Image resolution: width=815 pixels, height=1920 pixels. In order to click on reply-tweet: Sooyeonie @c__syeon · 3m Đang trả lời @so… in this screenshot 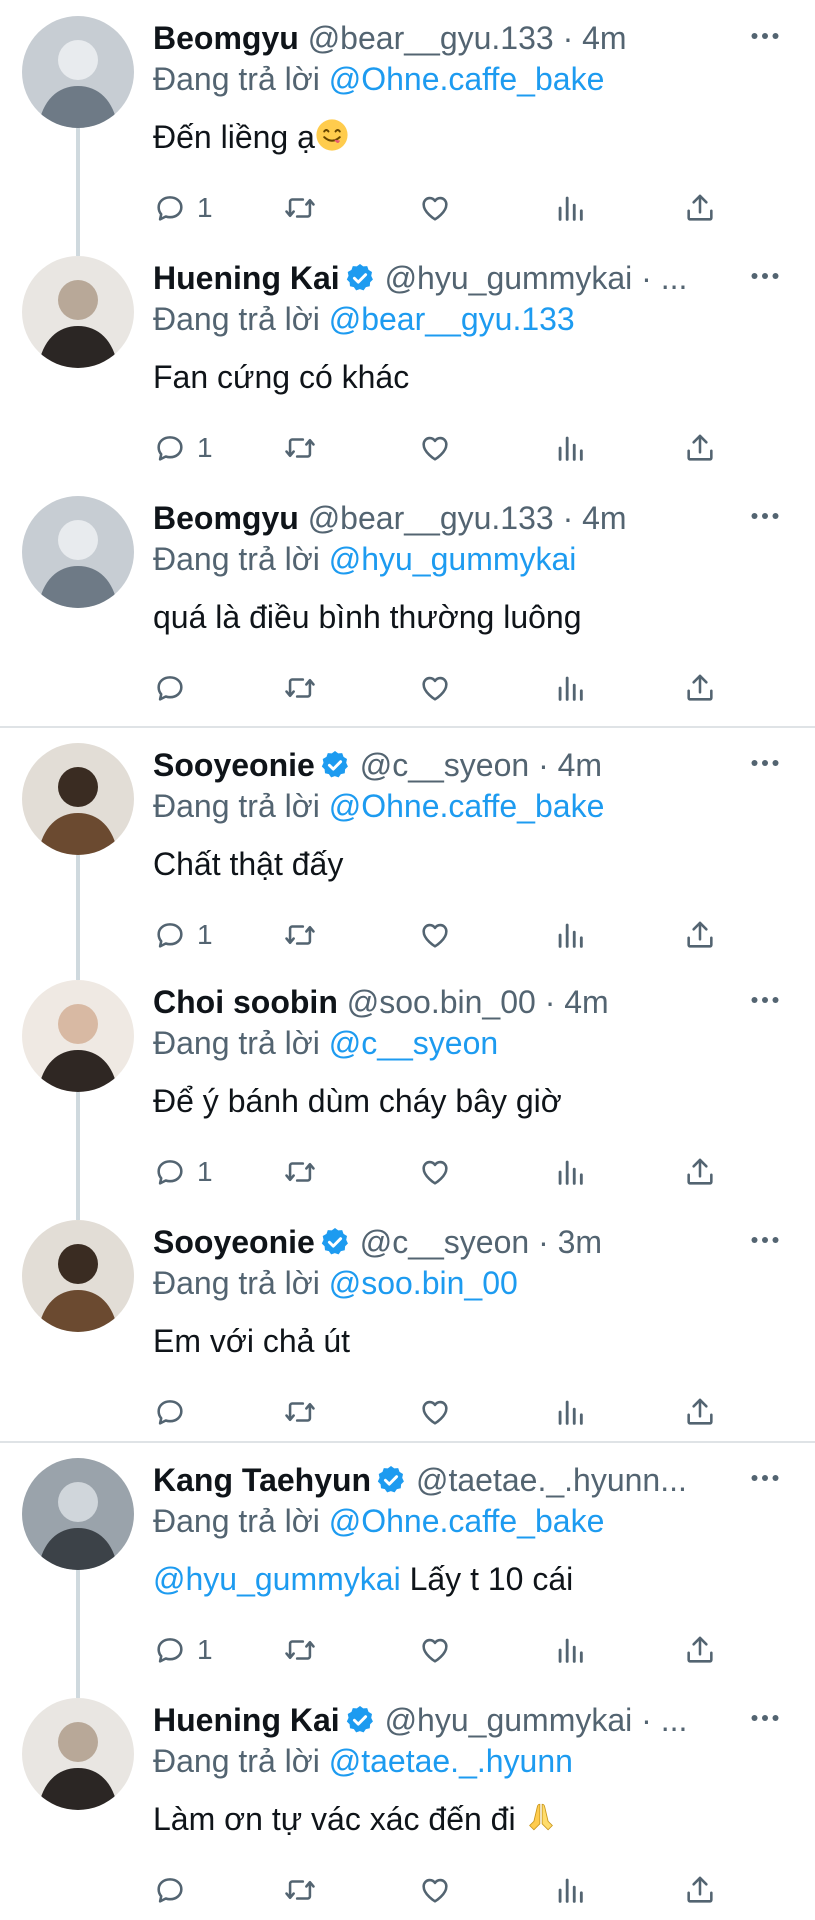, I will do `click(407, 1323)`.